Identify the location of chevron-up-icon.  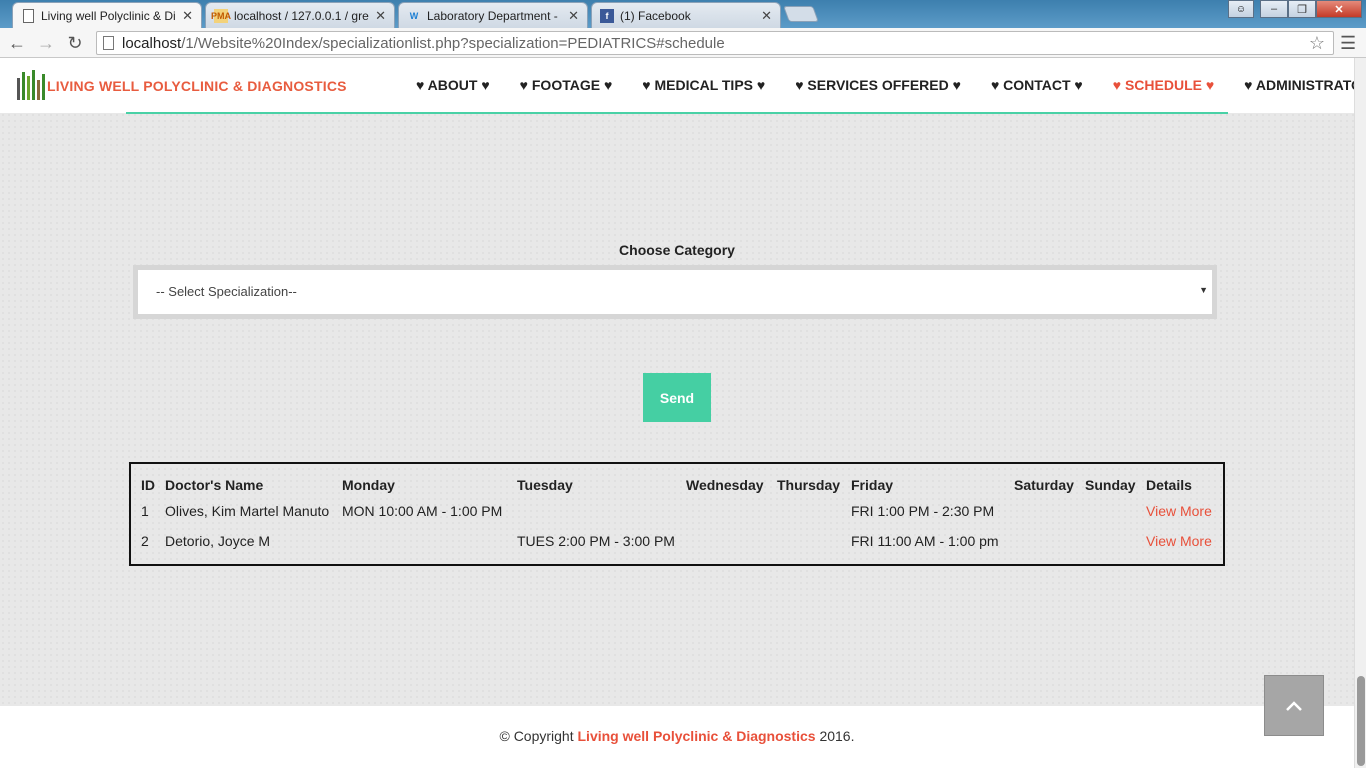
(1294, 705).